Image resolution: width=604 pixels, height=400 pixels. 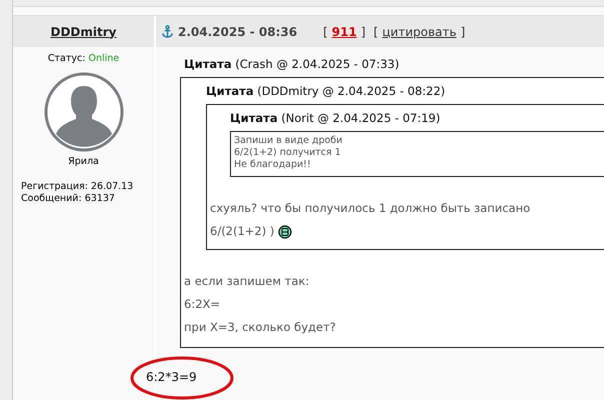 What do you see at coordinates (335, 119) in the screenshot?
I see `quote-title: Цитата (Norit @ 2.04.2025 - 07:19)` at bounding box center [335, 119].